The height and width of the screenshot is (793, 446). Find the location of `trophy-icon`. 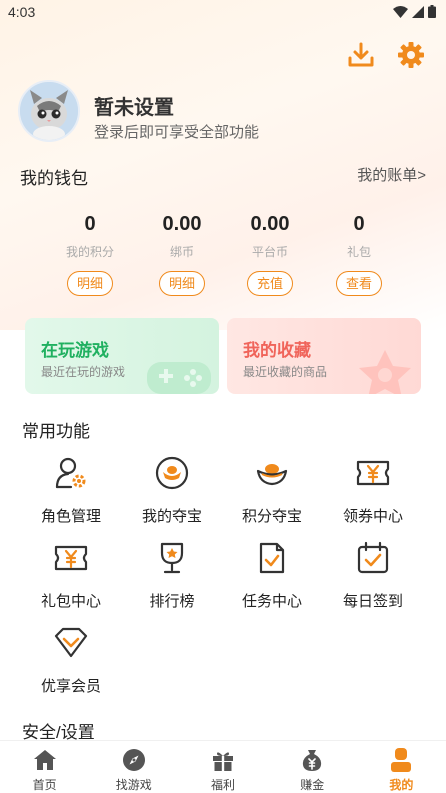

trophy-icon is located at coordinates (172, 558).